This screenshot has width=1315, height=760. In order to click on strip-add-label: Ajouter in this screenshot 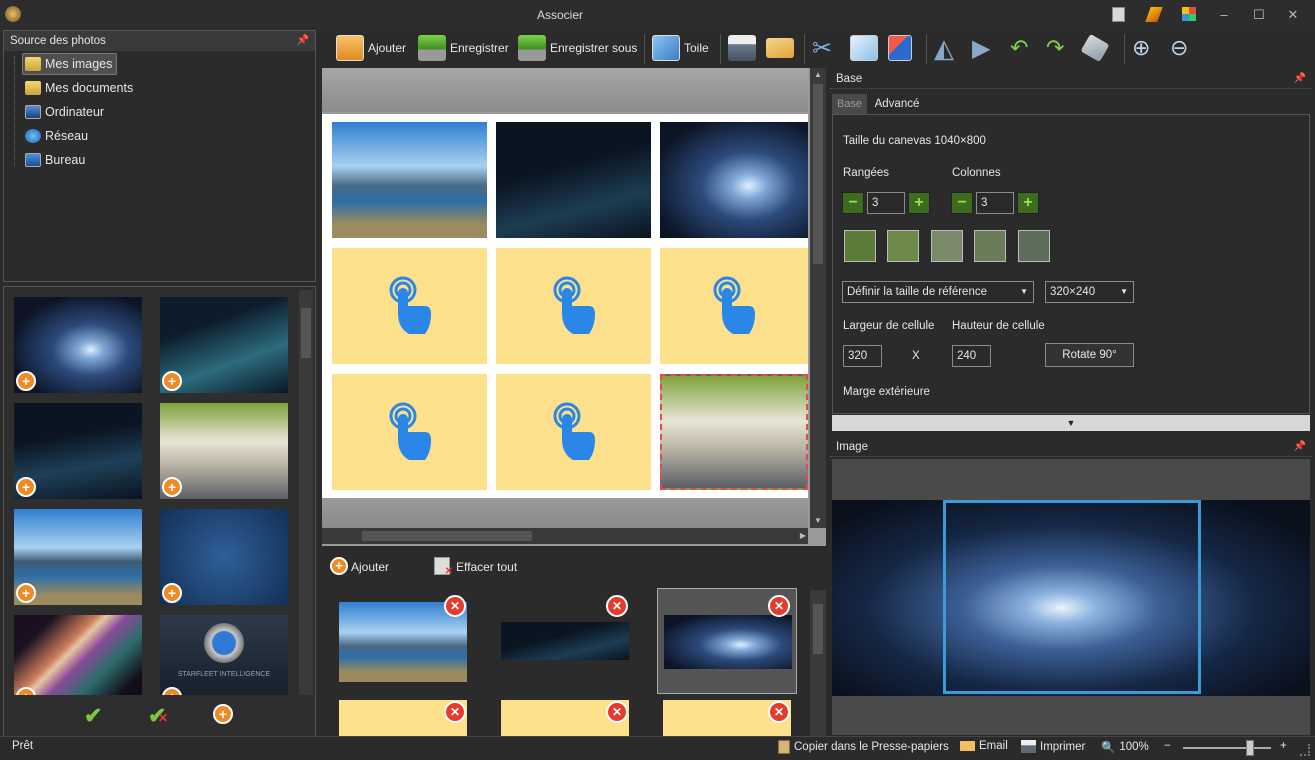, I will do `click(370, 567)`.